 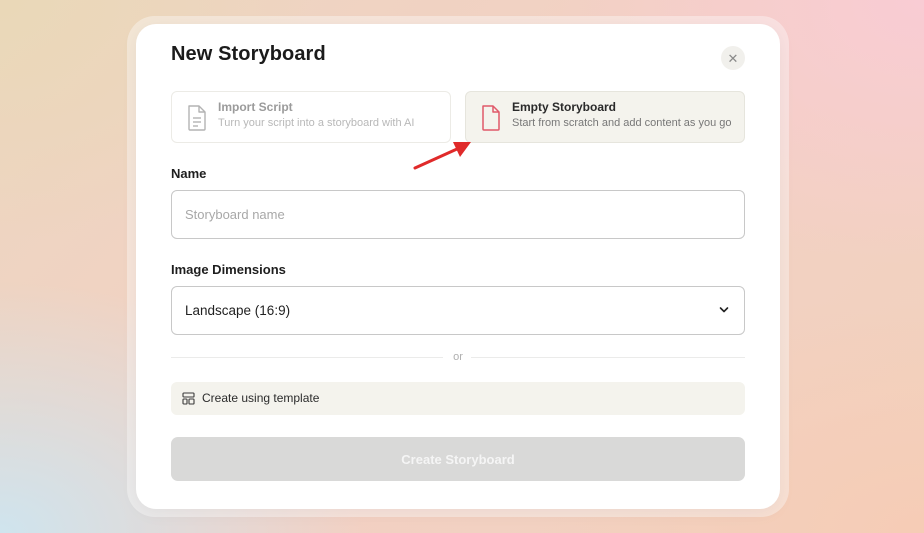 What do you see at coordinates (228, 269) in the screenshot?
I see `image-dimensions-label: Image Dimensions` at bounding box center [228, 269].